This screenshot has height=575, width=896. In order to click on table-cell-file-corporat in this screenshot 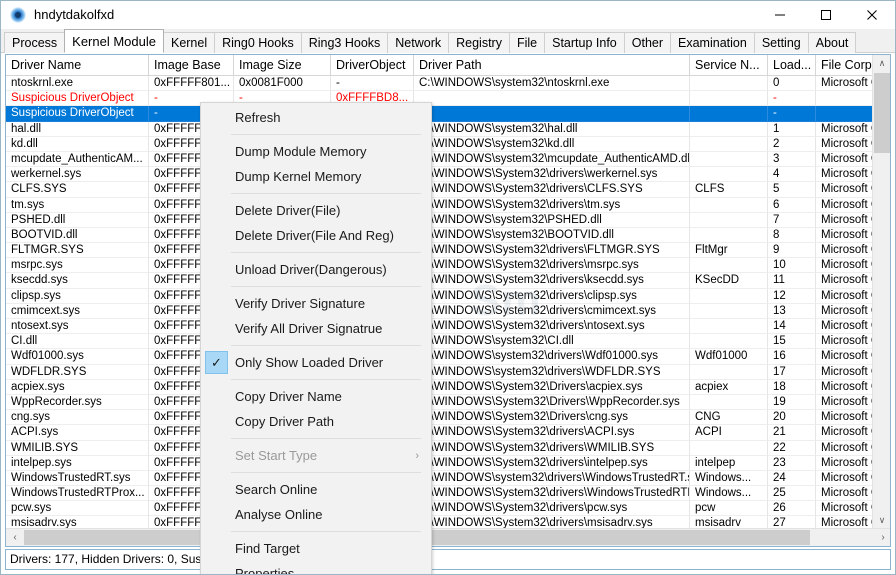, I will do `click(844, 99)`.